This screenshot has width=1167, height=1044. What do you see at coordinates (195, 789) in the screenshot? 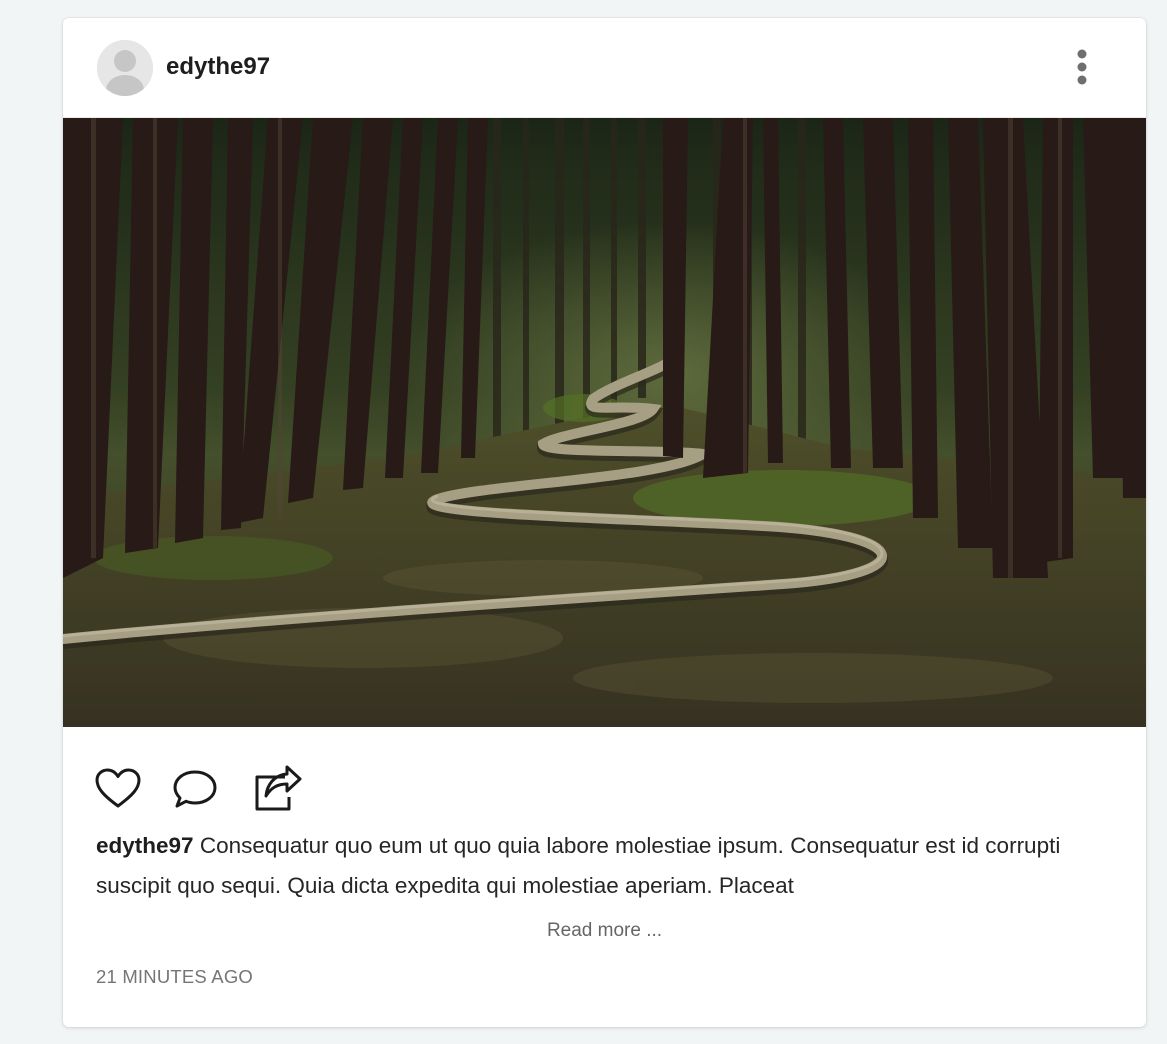
I see `speech-bubble-icon` at bounding box center [195, 789].